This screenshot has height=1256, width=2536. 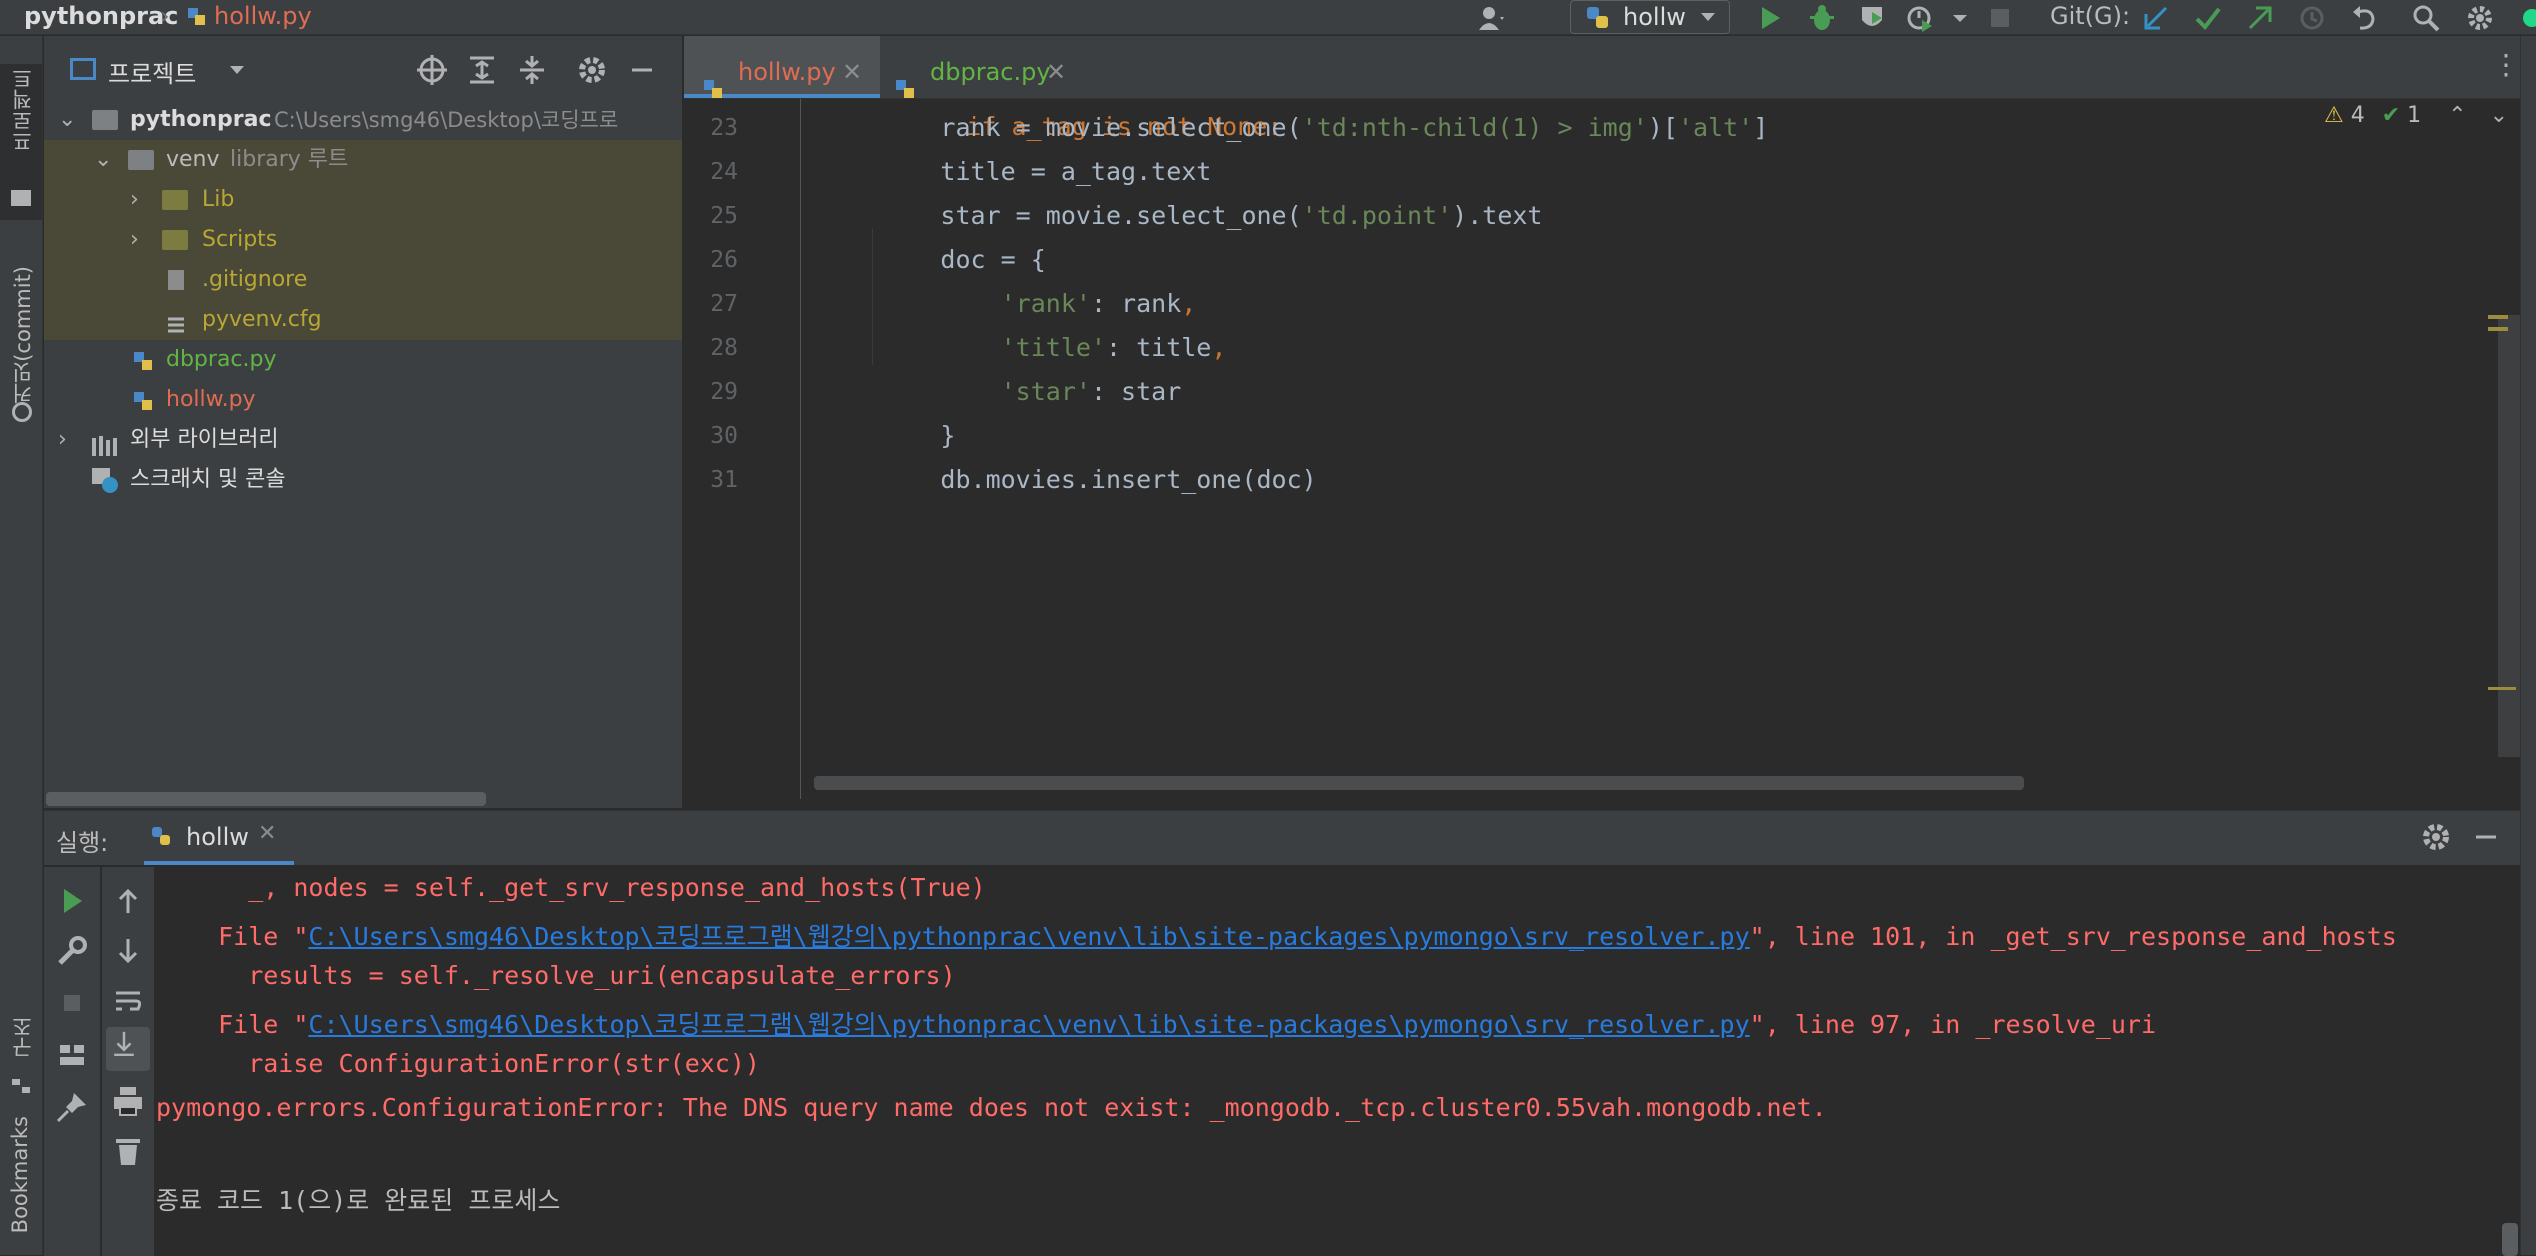 What do you see at coordinates (724, 348) in the screenshot?
I see `line-number: 28` at bounding box center [724, 348].